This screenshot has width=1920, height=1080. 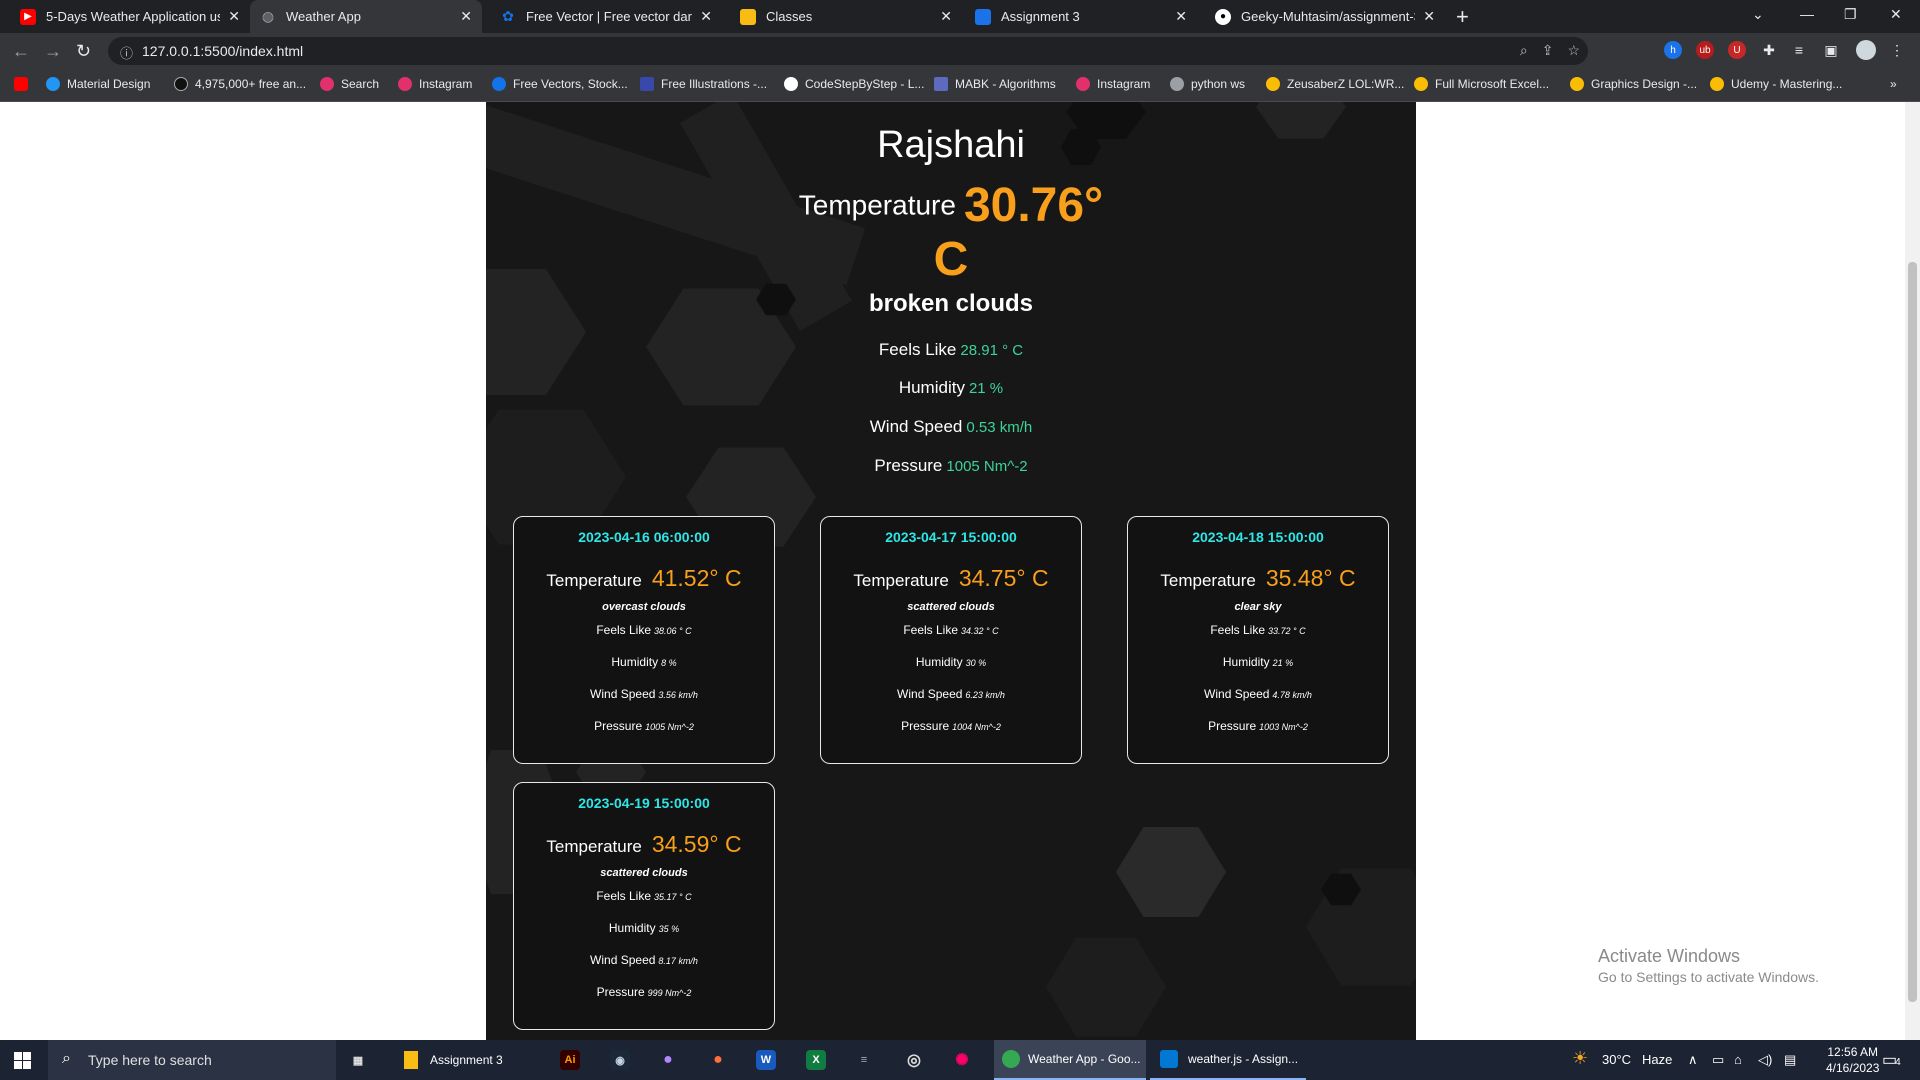 What do you see at coordinates (848, 51) in the screenshot?
I see `address-bar: ⓘ 127.0.0.1:5500/index.html ⌕ ⇪ ☆` at bounding box center [848, 51].